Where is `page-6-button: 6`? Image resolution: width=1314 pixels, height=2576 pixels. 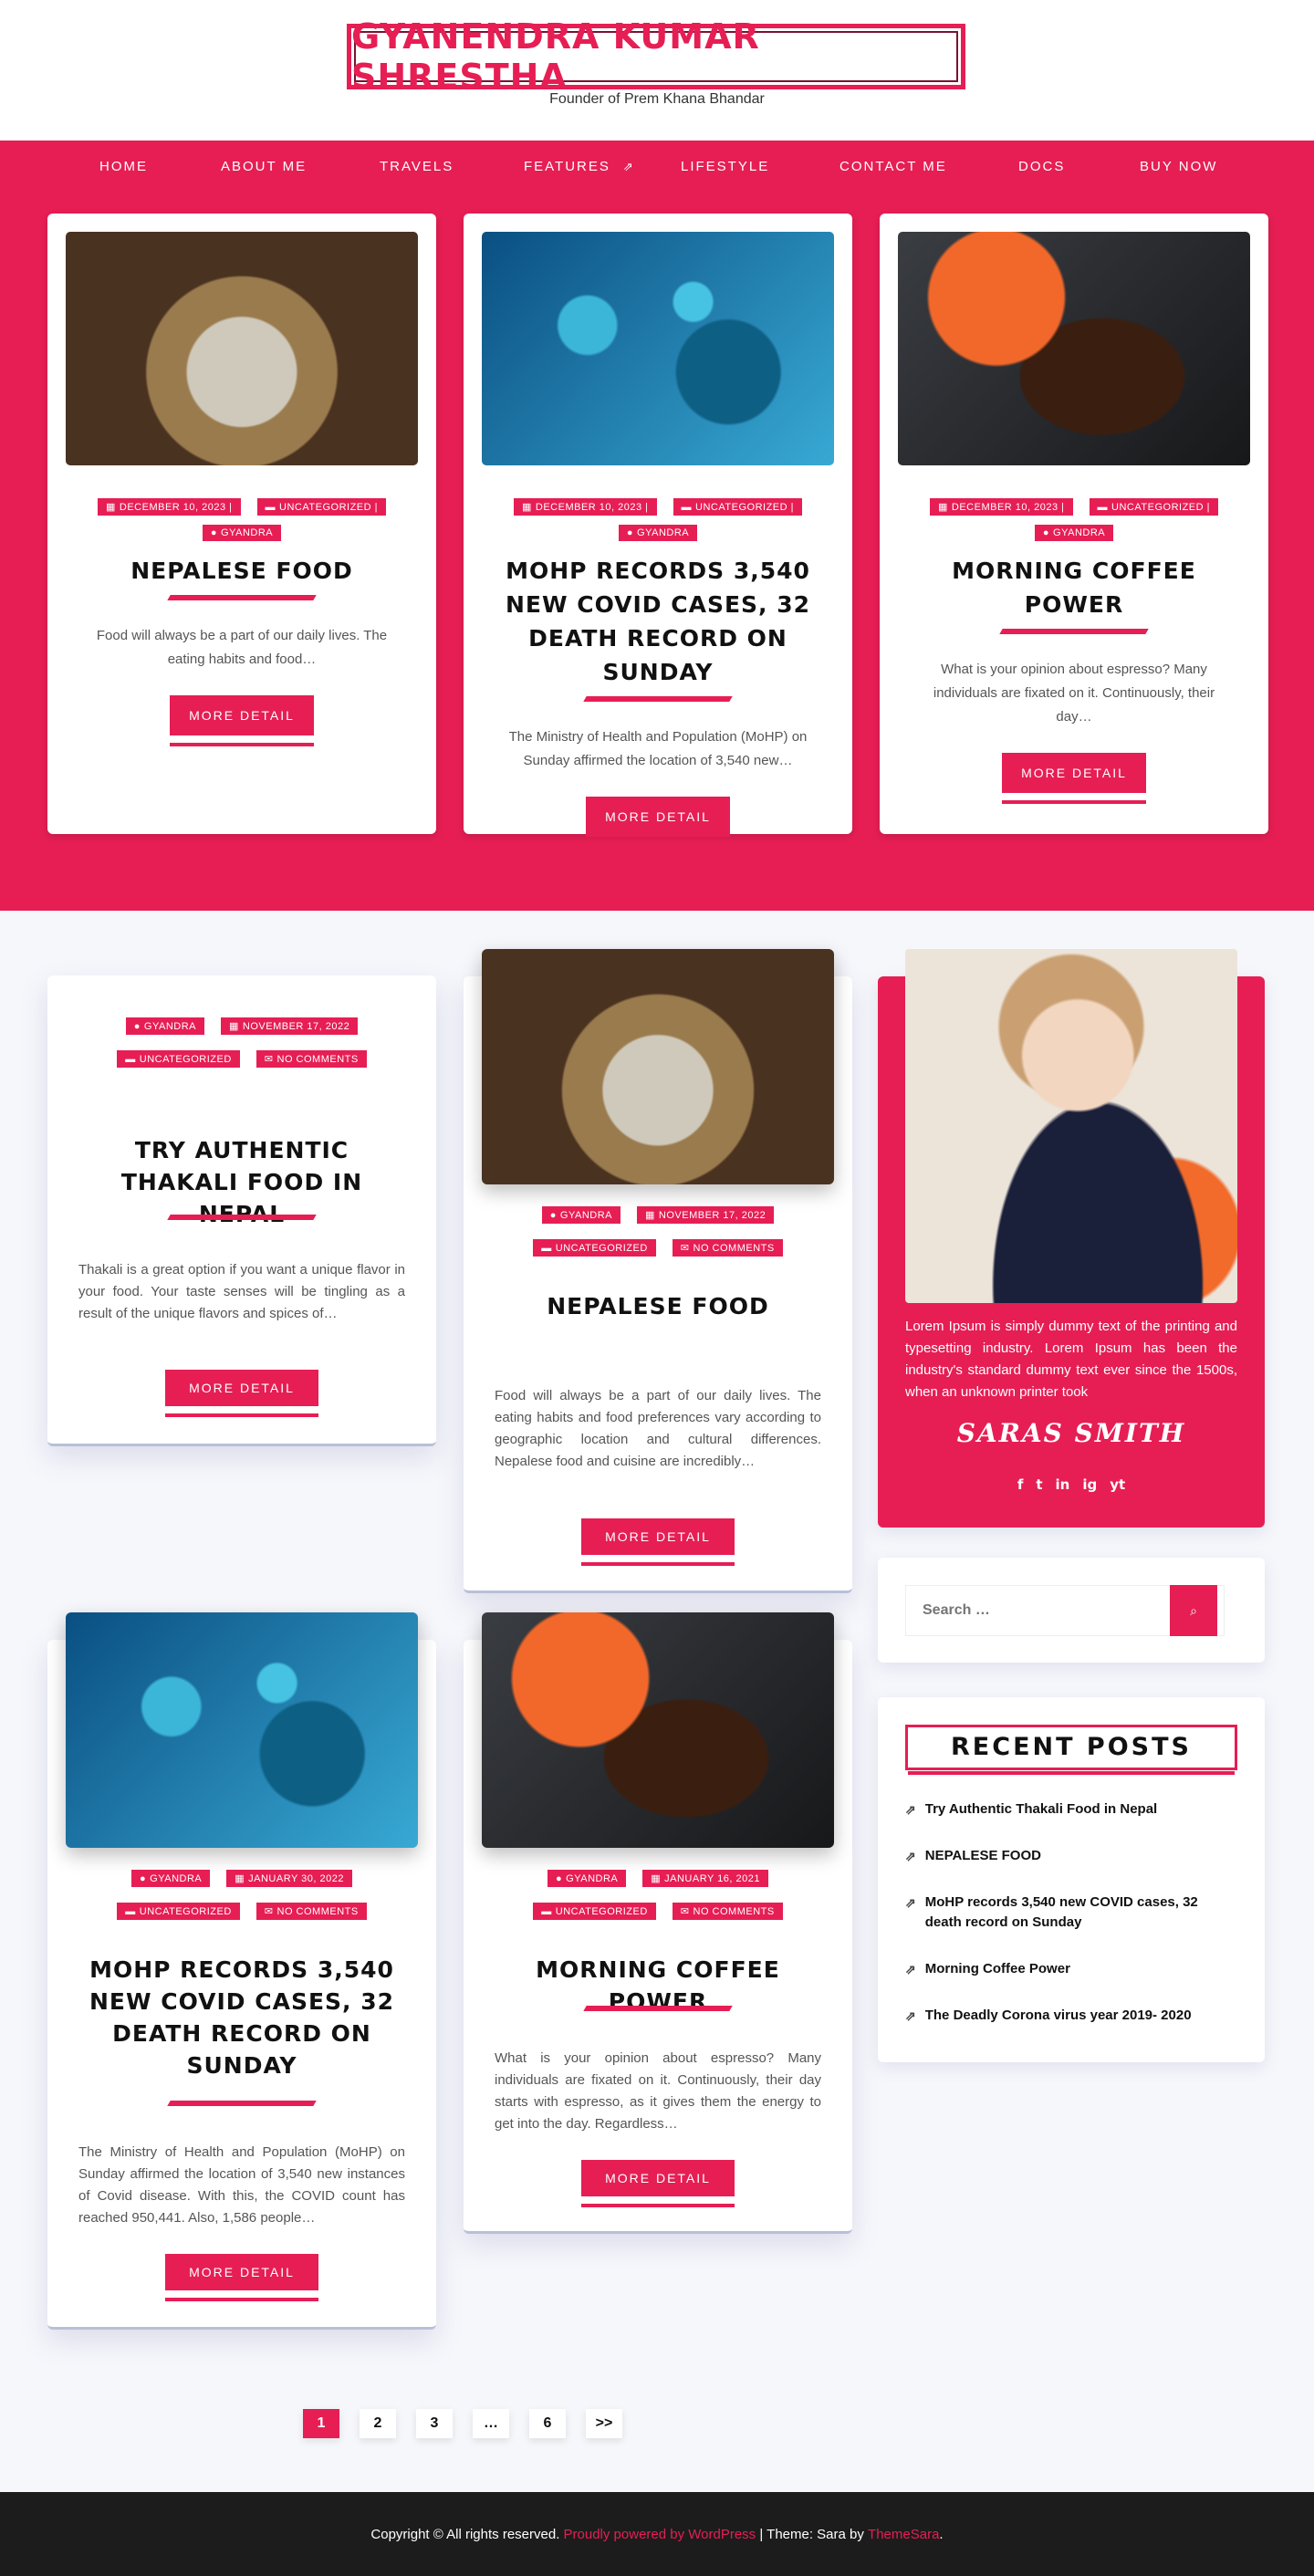 page-6-button: 6 is located at coordinates (547, 2423).